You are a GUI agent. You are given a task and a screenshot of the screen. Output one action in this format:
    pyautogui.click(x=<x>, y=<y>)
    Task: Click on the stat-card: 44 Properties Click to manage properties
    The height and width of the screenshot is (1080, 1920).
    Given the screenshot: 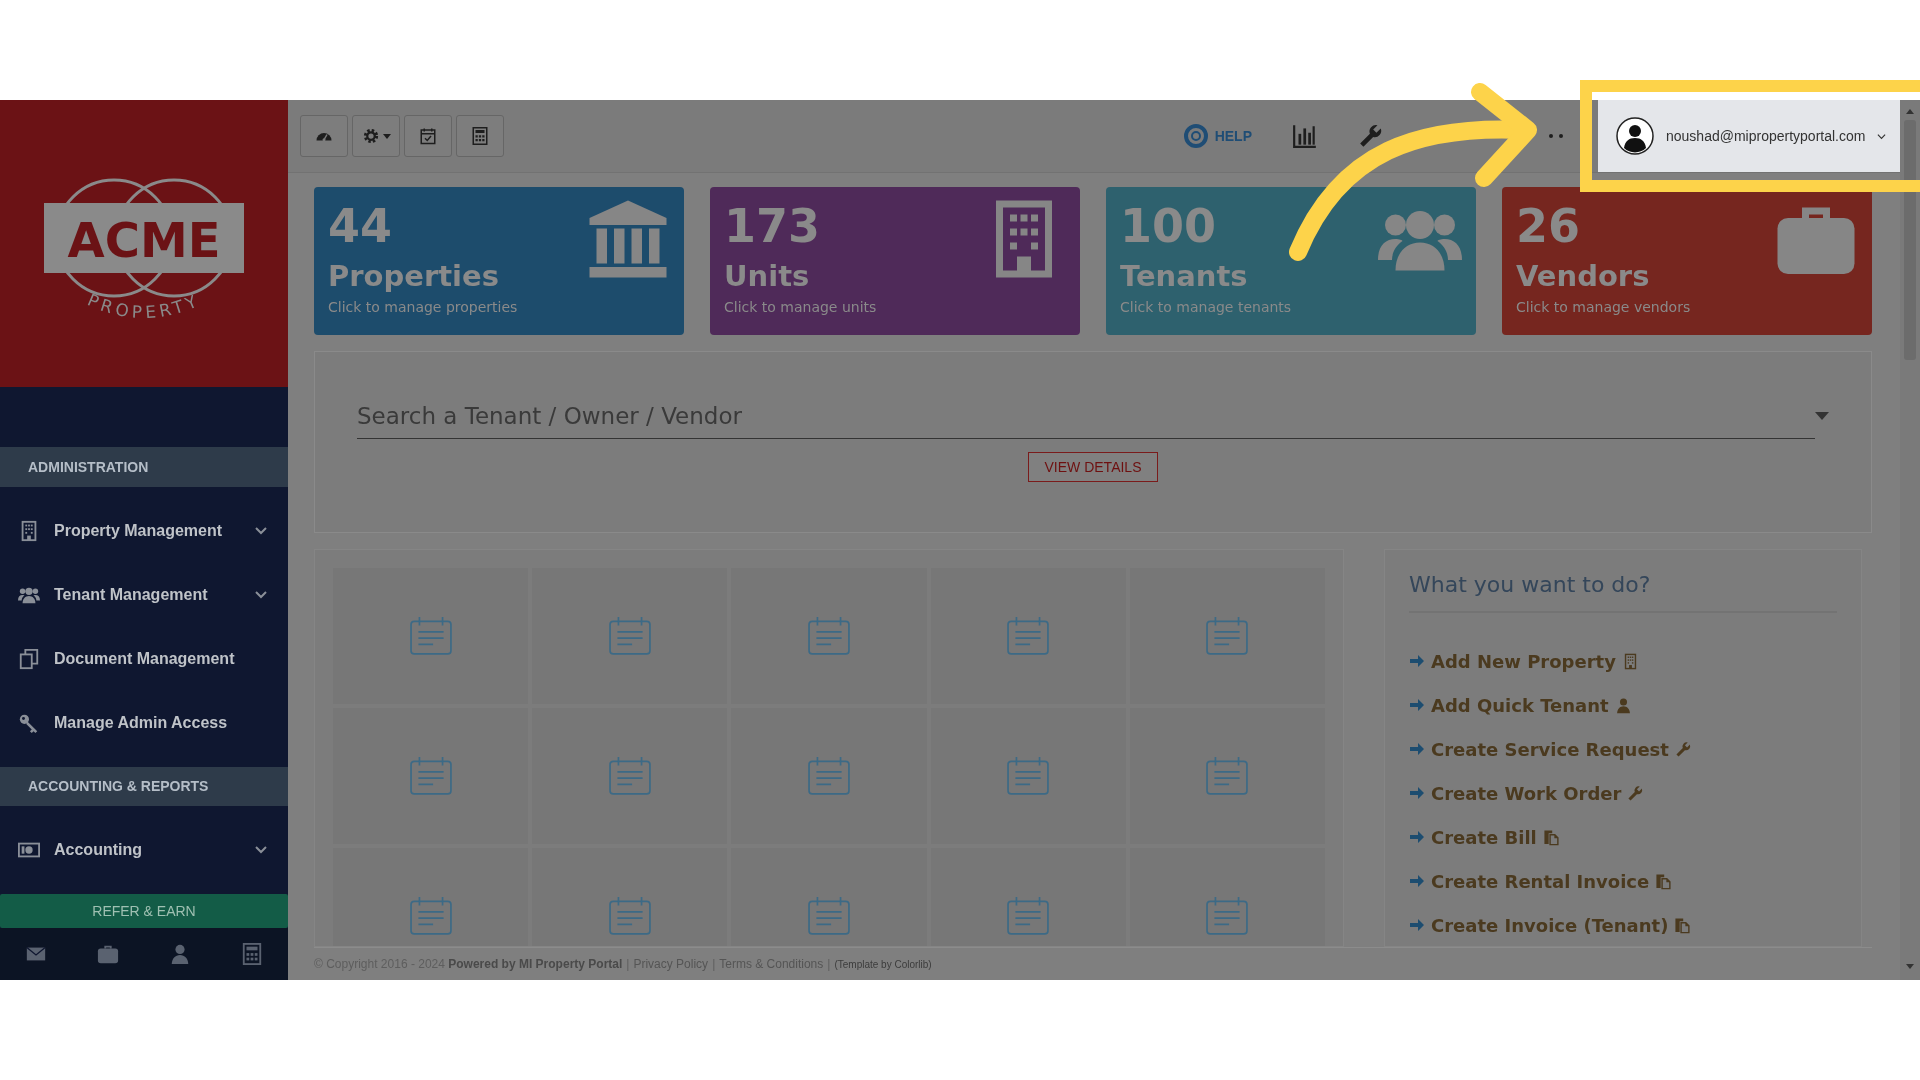 What is the action you would take?
    pyautogui.click(x=499, y=261)
    